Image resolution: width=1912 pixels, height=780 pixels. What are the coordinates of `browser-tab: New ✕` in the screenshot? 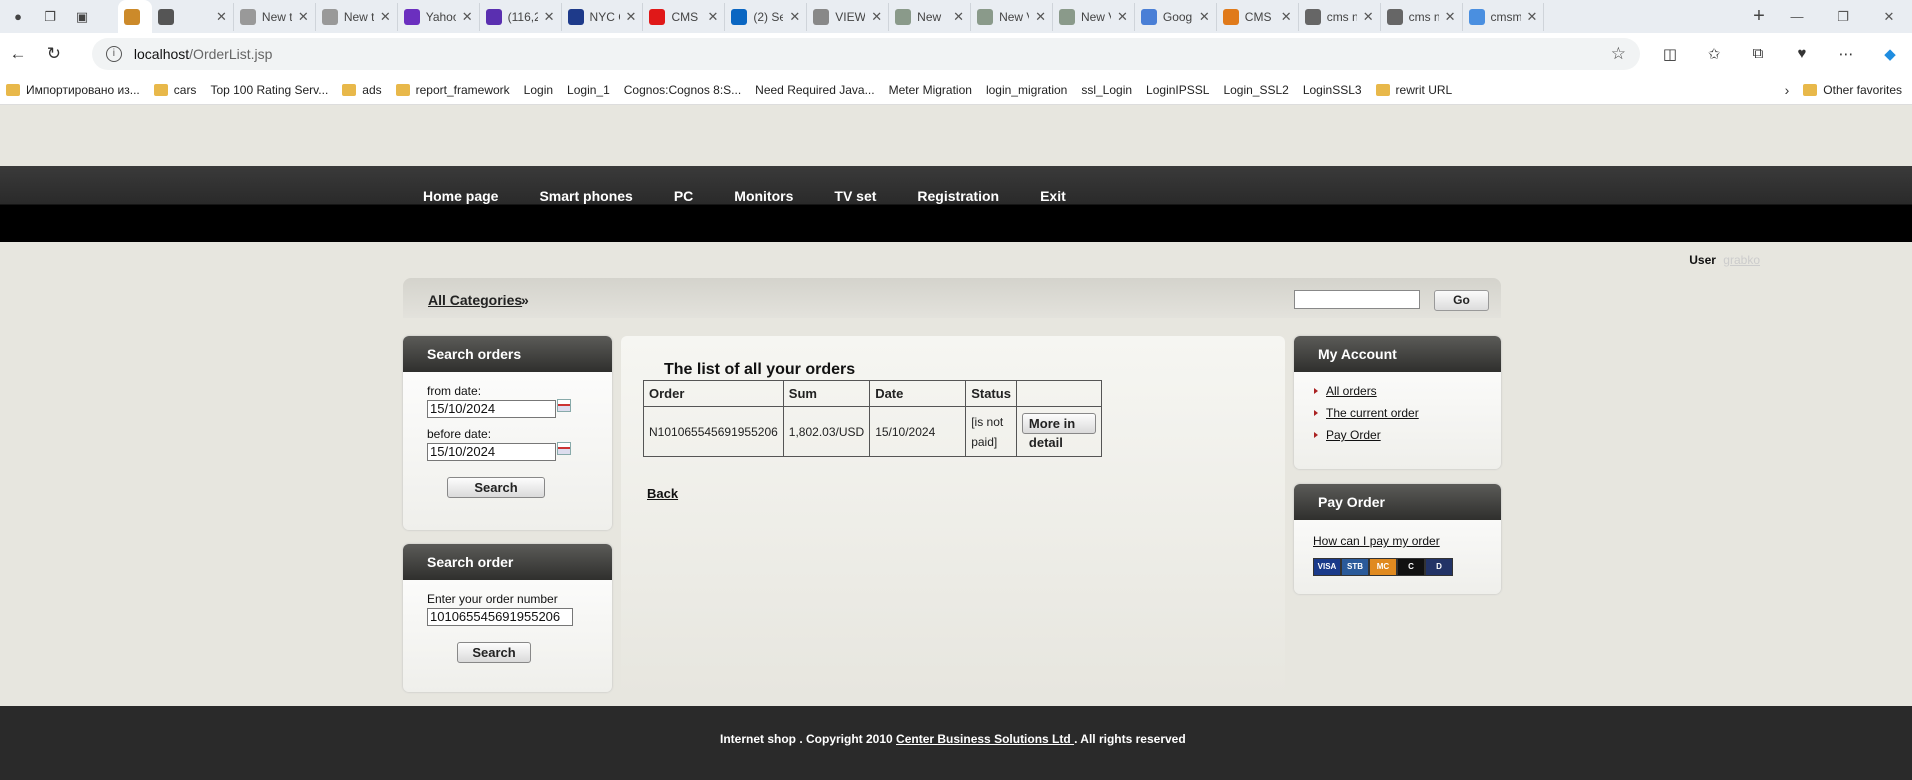 It's located at (930, 16).